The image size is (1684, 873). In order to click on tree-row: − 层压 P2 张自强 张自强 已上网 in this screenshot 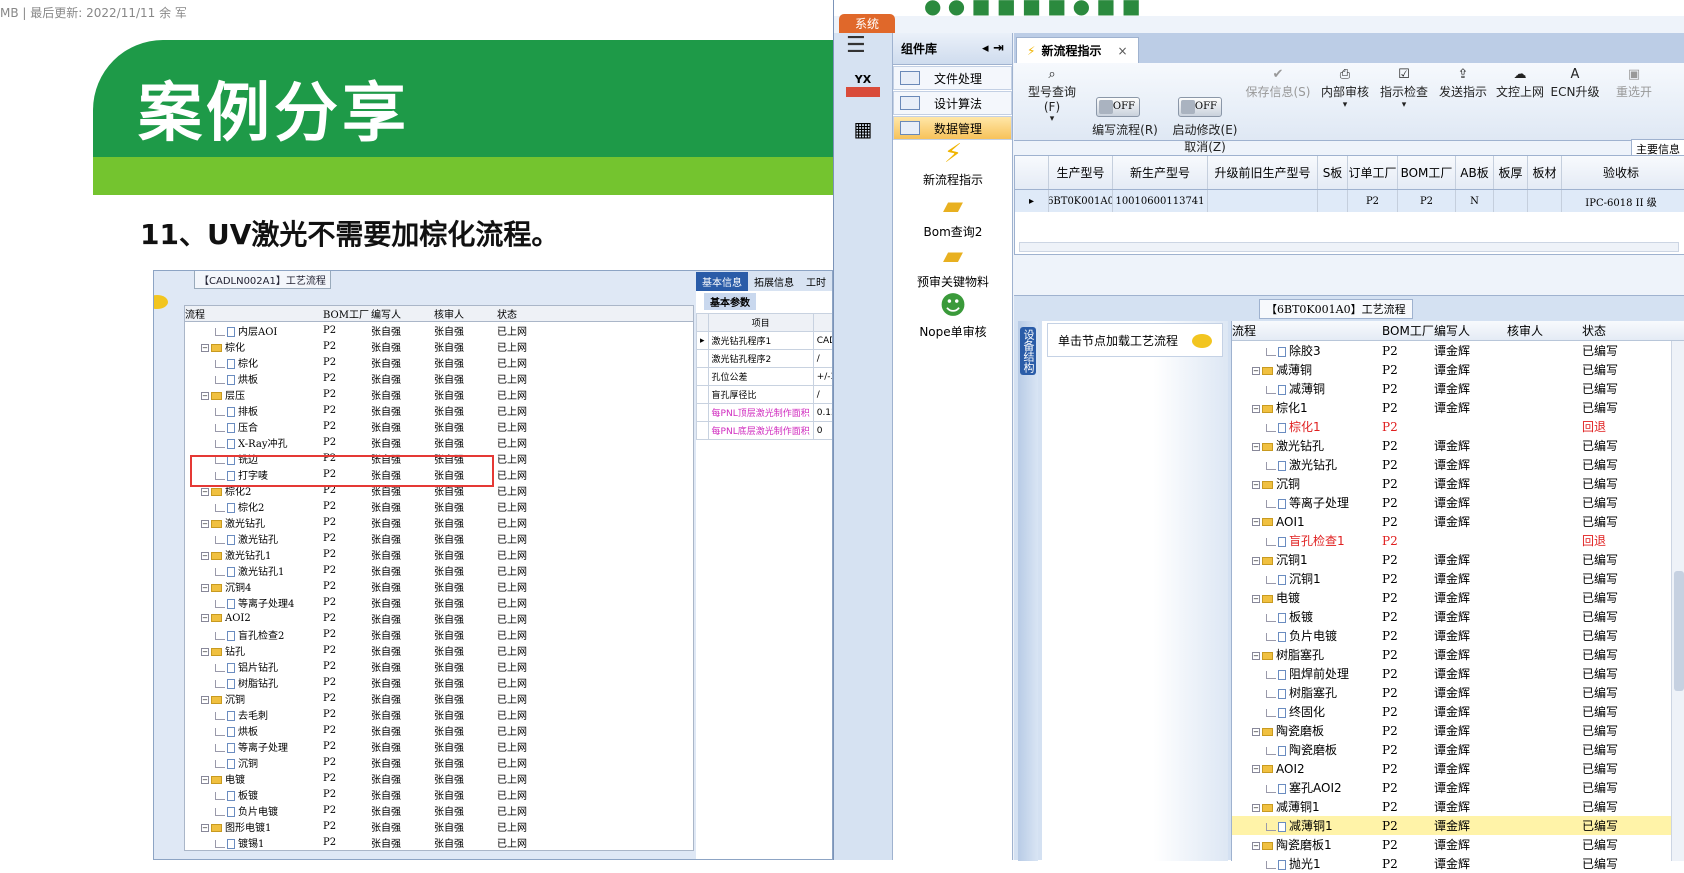, I will do `click(439, 394)`.